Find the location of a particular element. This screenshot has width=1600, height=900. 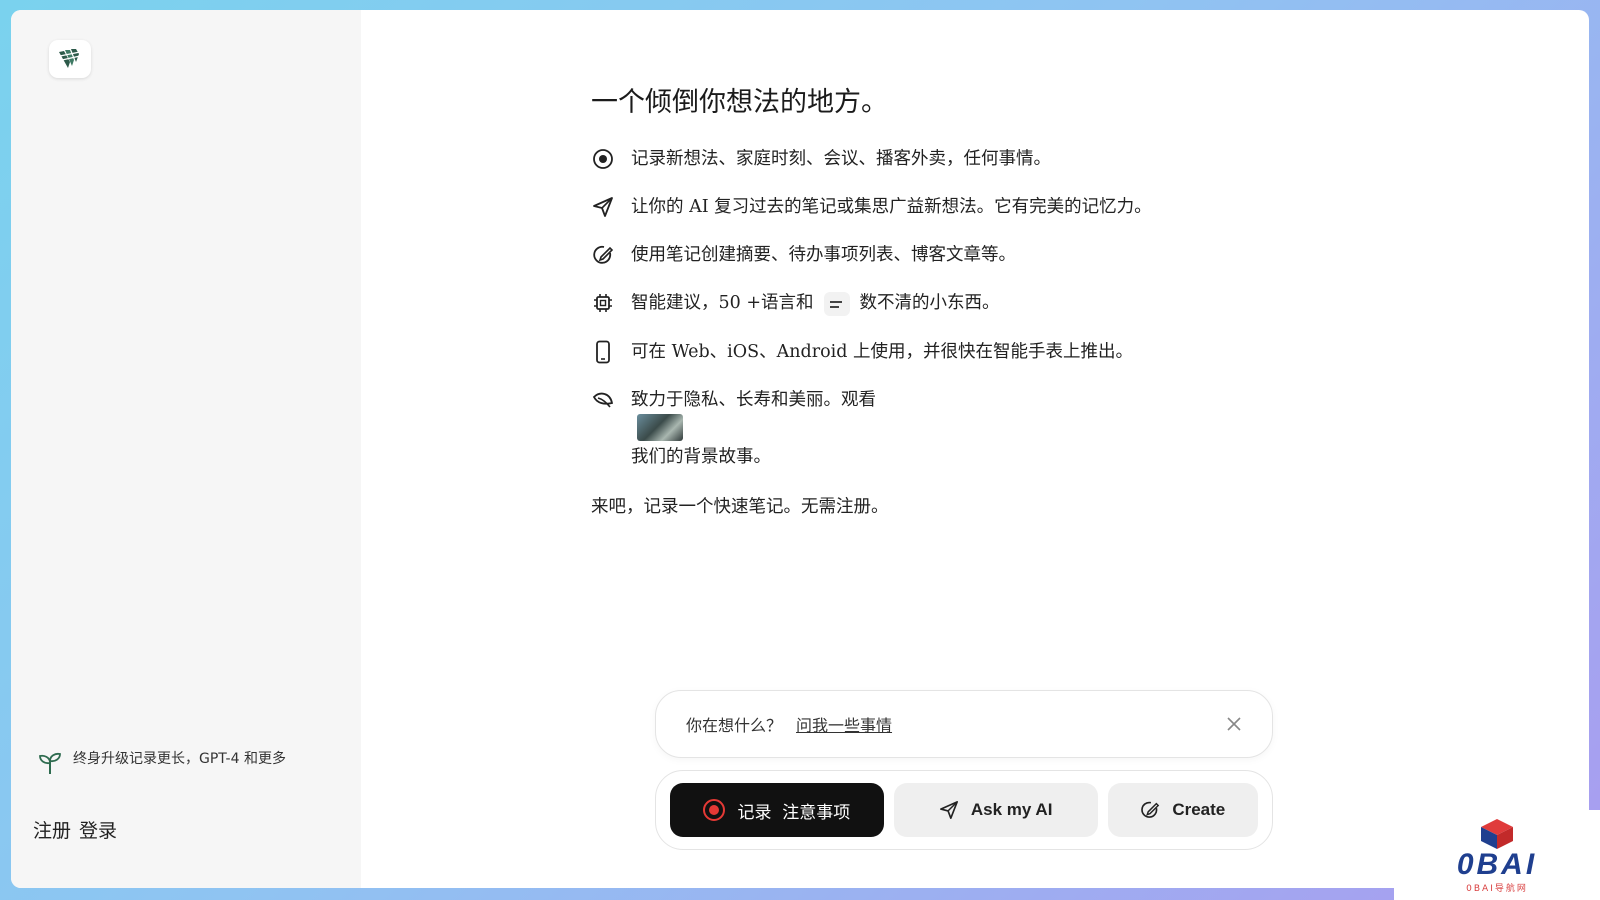

ask-ai-button: Ask my AI is located at coordinates (995, 810).